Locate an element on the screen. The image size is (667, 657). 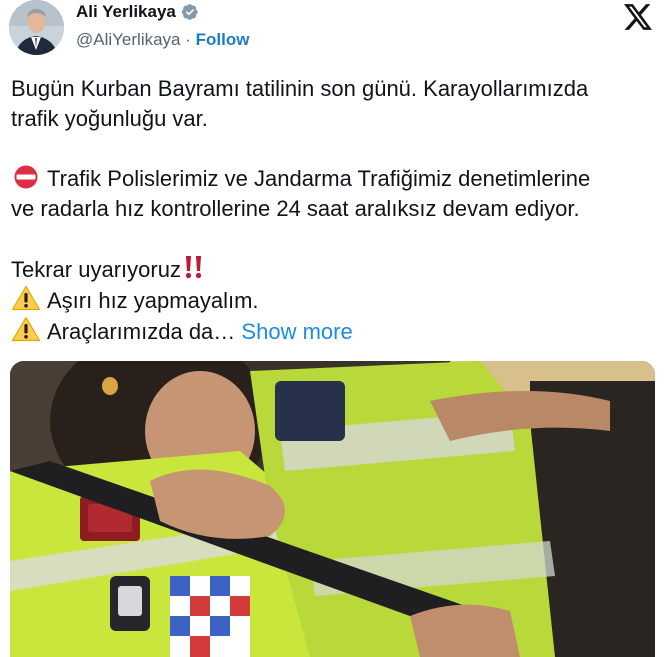
name-row: Ali Yerlikaya is located at coordinates (137, 12).